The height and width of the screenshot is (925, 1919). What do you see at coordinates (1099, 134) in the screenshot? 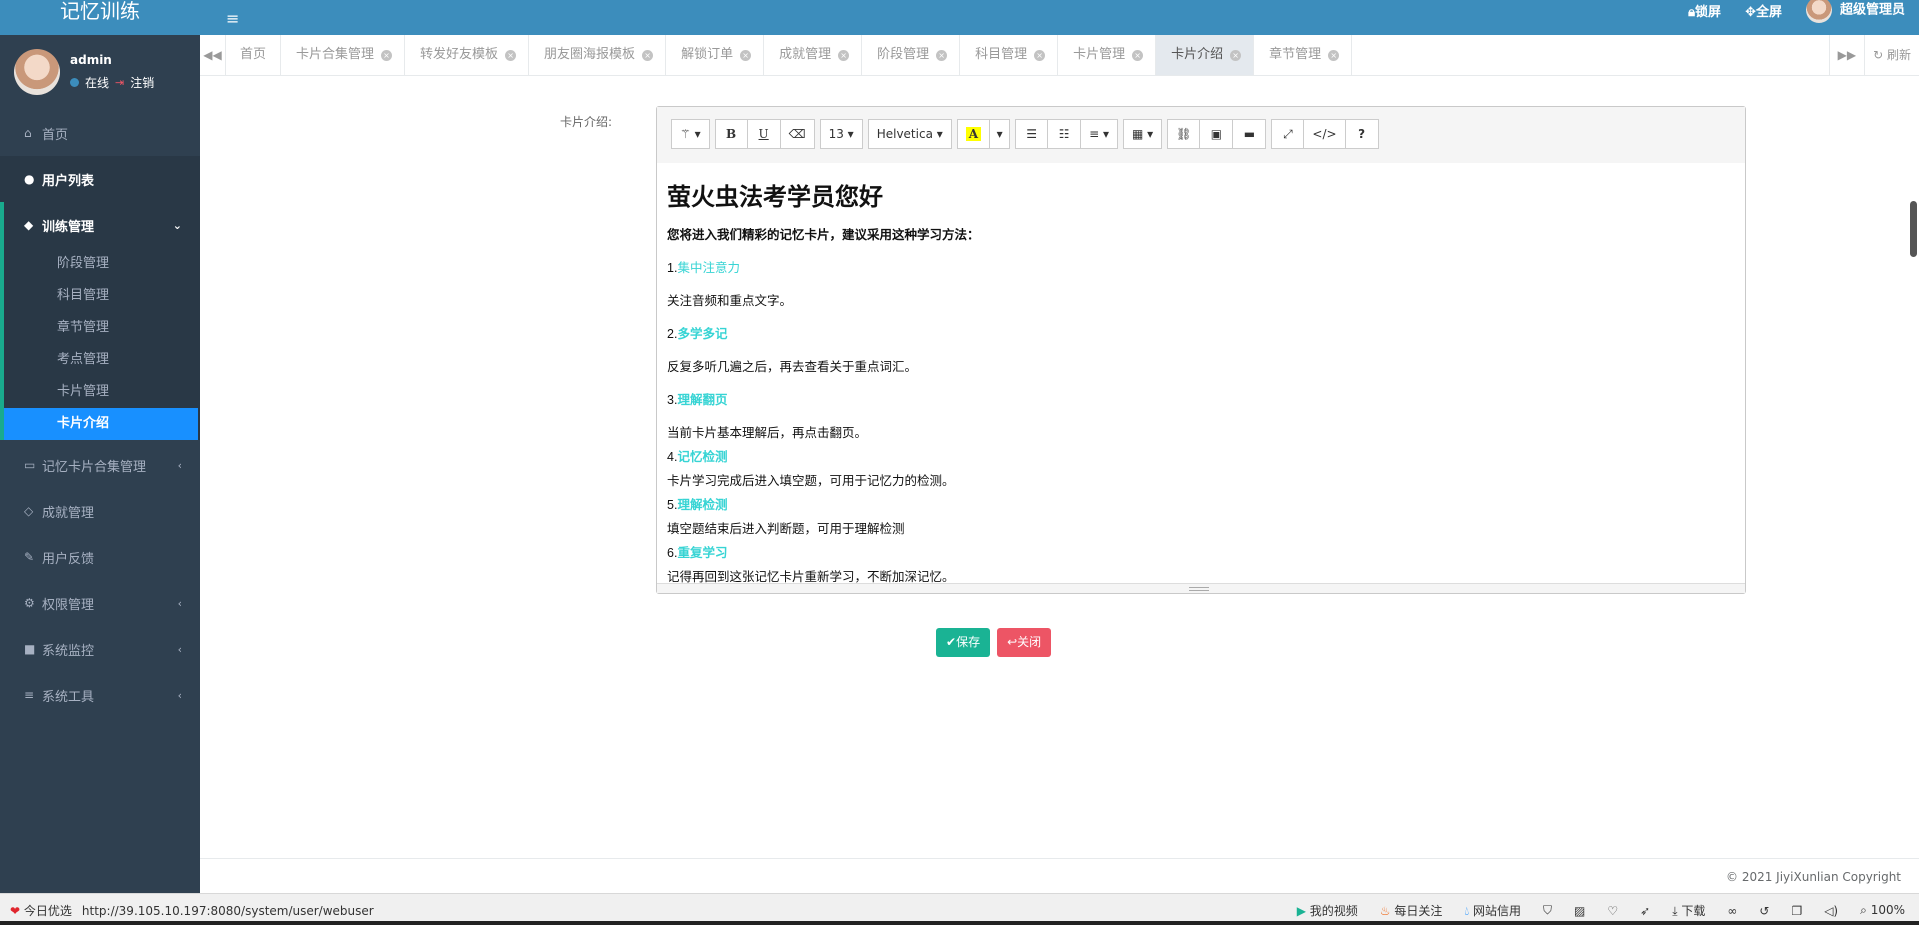
I see `paragraph-align-dropdown: ≡ ▾` at bounding box center [1099, 134].